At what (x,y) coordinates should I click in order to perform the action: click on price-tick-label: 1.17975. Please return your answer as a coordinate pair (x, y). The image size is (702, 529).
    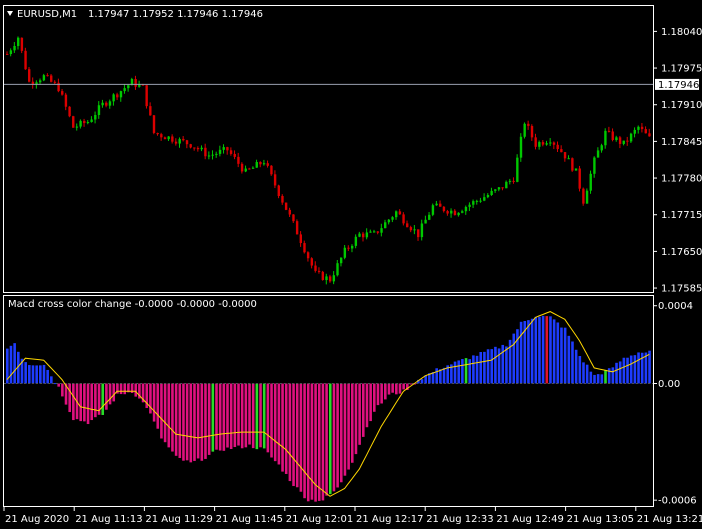
    Looking at the image, I should click on (681, 69).